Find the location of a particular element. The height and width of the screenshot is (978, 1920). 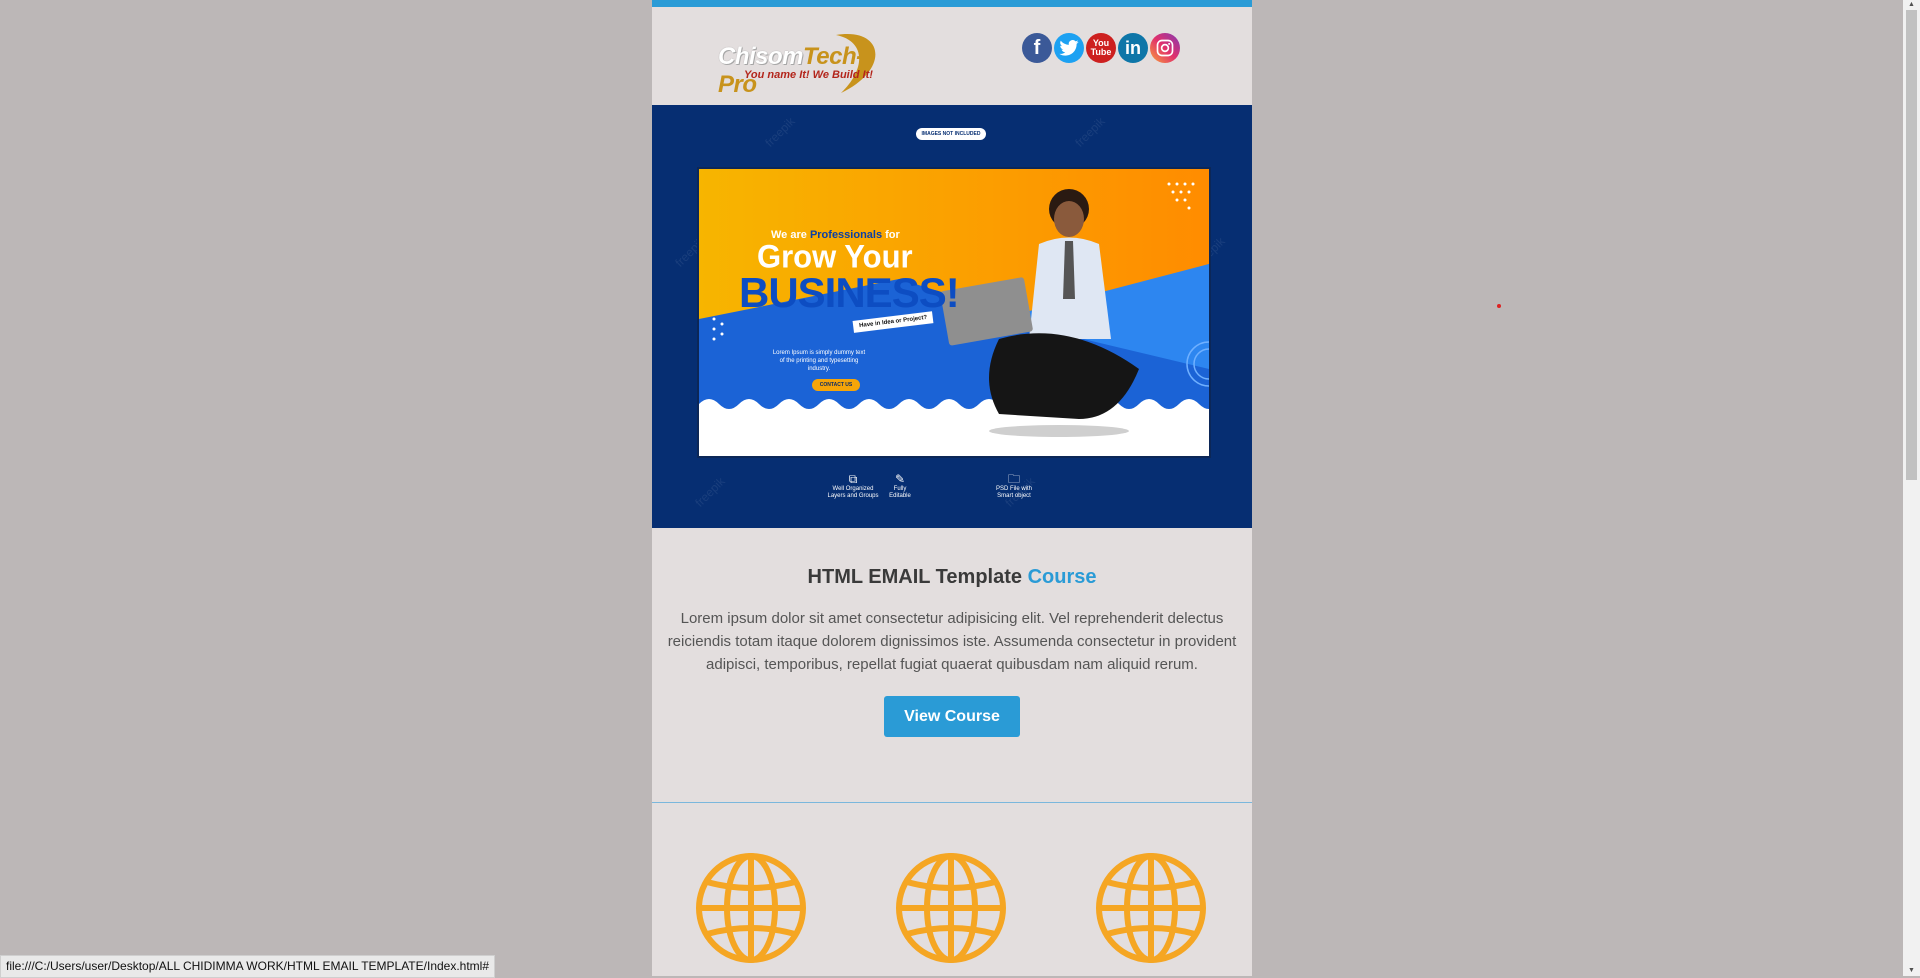

facebook-icon: f is located at coordinates (1037, 48).